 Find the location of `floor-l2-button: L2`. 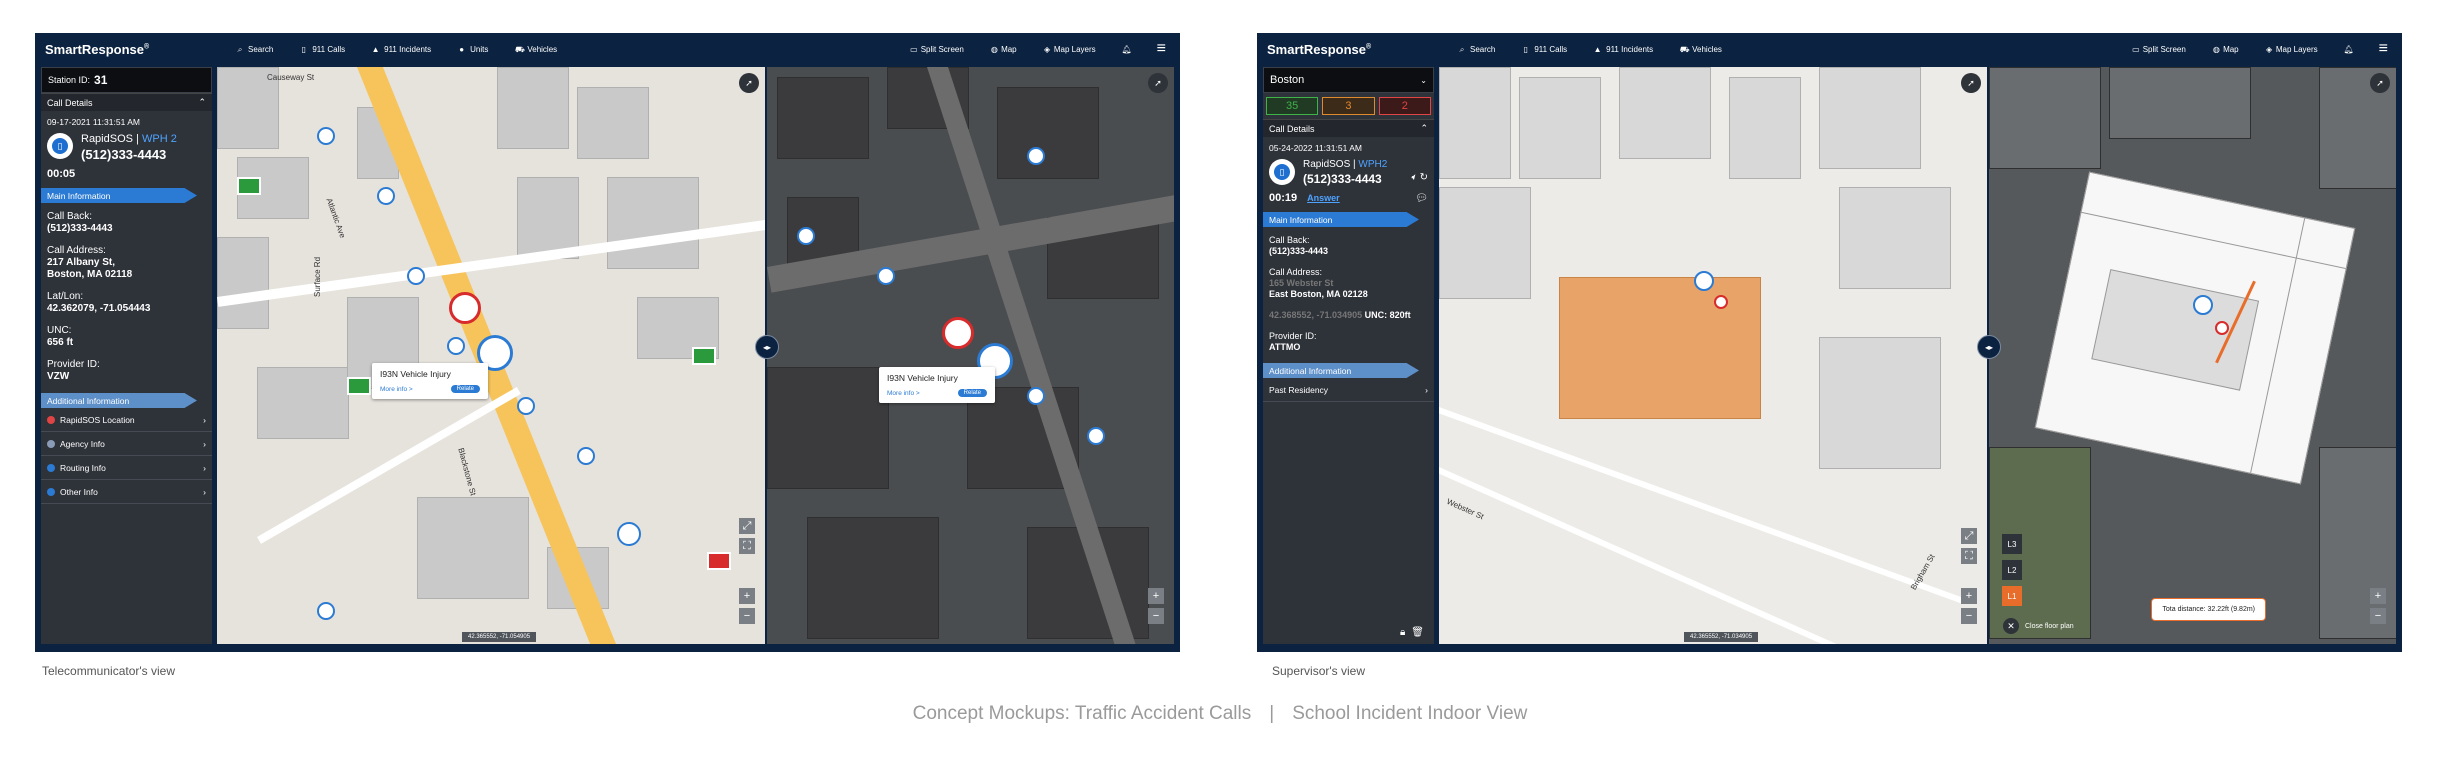

floor-l2-button: L2 is located at coordinates (2012, 570).